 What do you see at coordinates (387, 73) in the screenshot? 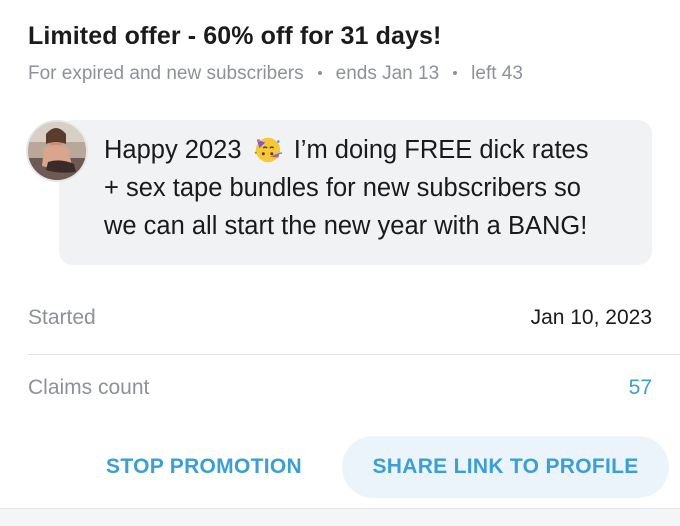
I see `offer-ends: ends Jan 13` at bounding box center [387, 73].